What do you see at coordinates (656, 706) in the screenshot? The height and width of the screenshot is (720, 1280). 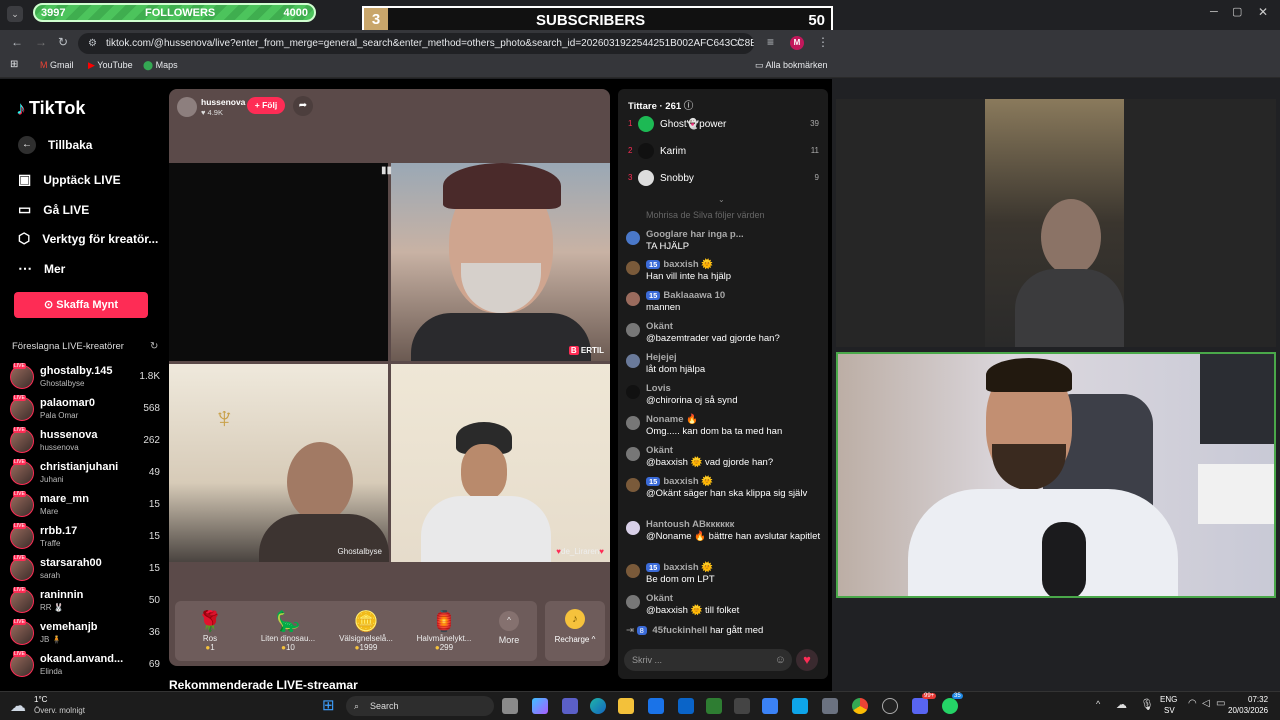 I see `mail-icon` at bounding box center [656, 706].